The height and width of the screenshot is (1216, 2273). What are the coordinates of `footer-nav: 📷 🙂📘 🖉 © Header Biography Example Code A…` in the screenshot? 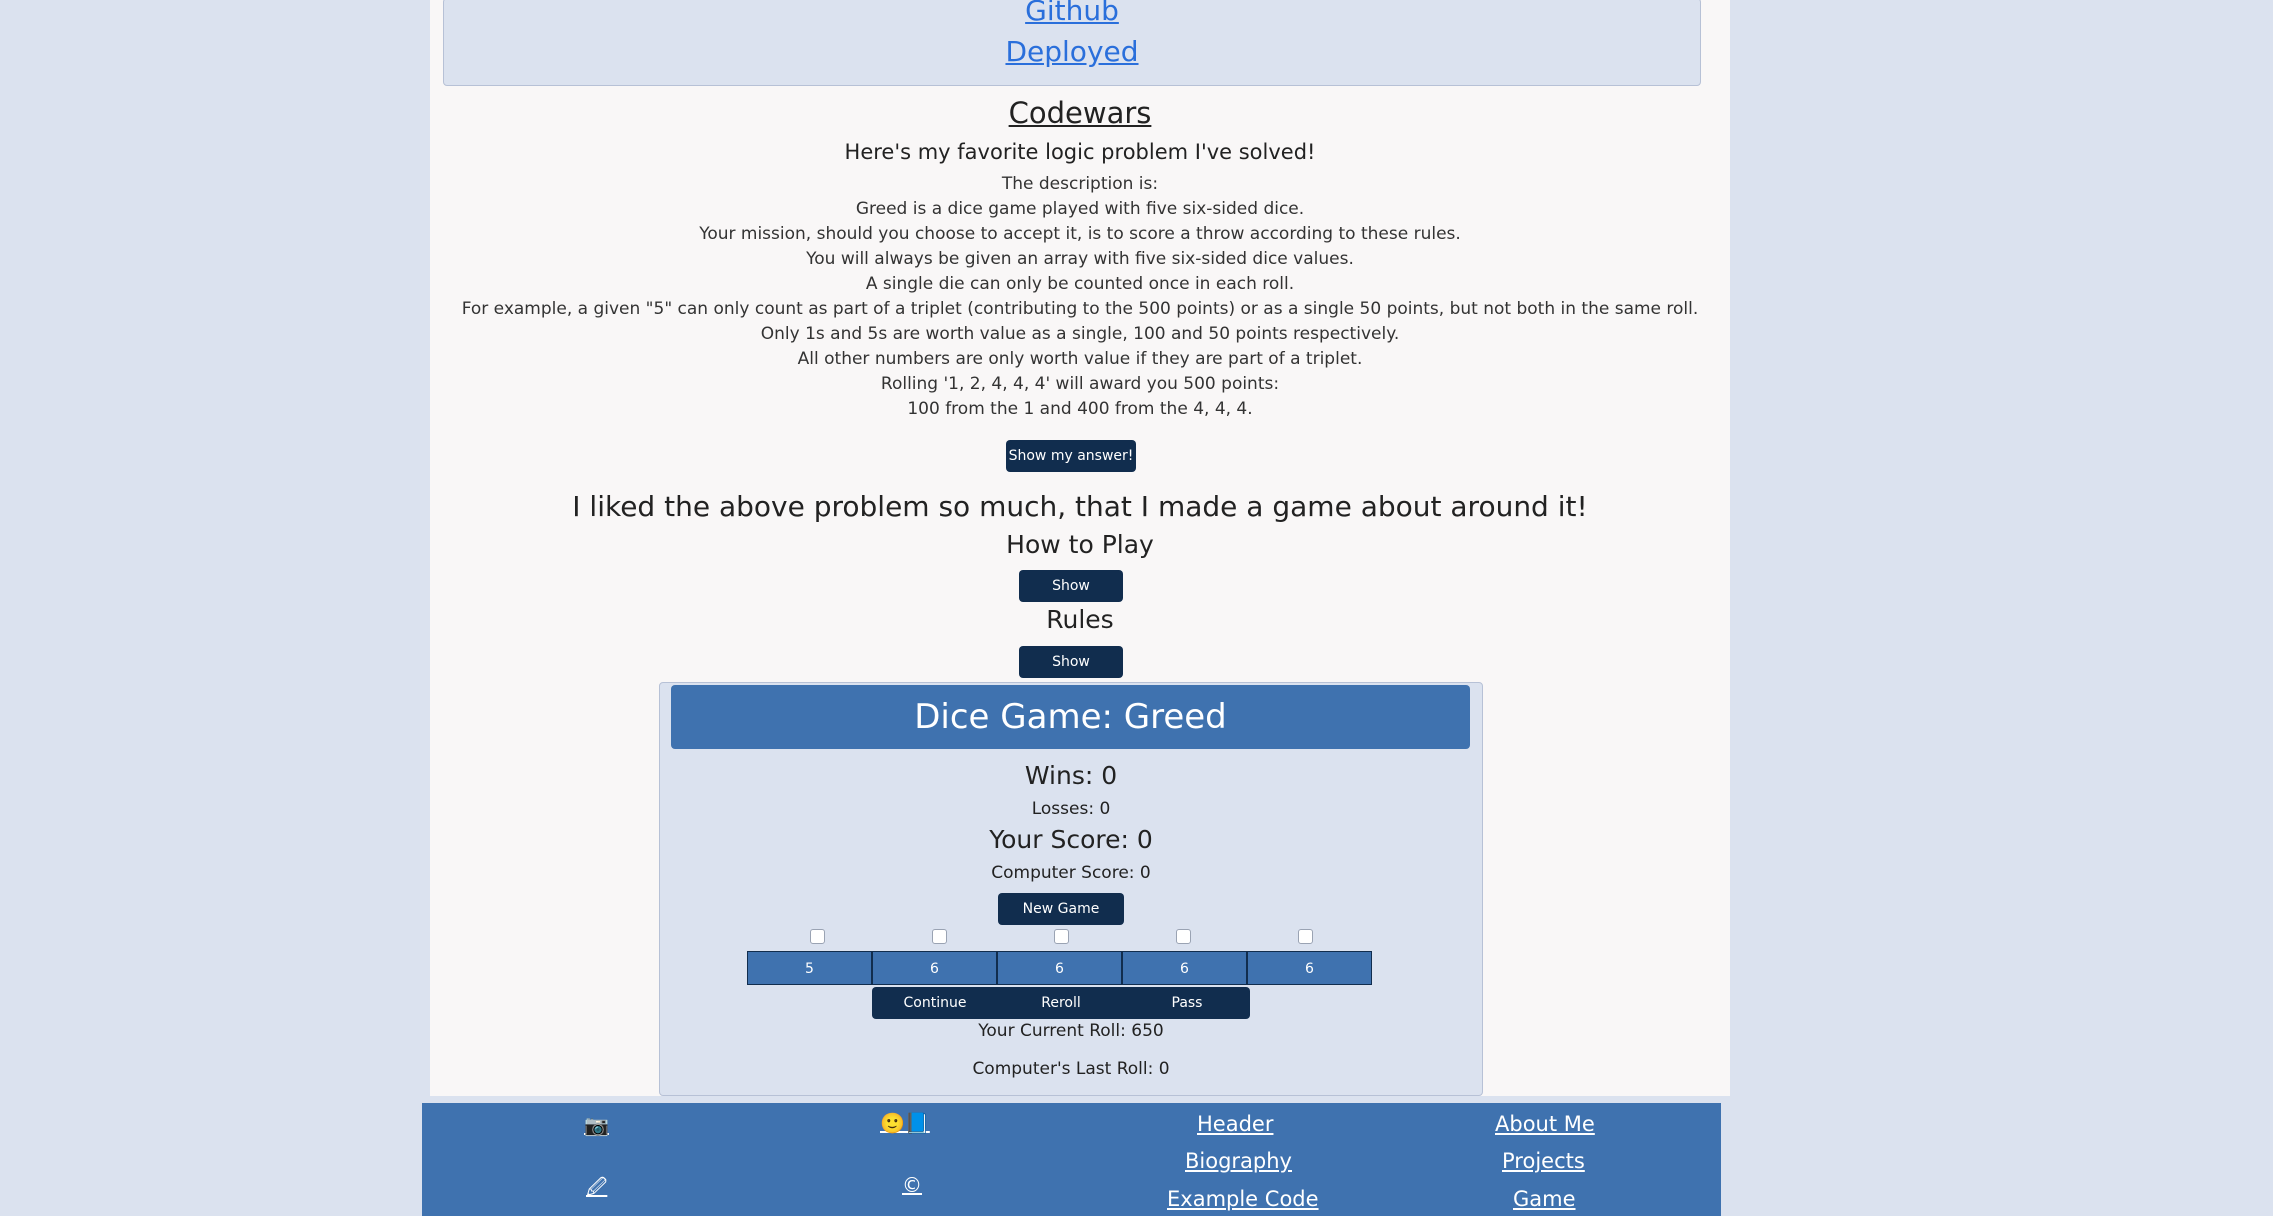 It's located at (1071, 1159).